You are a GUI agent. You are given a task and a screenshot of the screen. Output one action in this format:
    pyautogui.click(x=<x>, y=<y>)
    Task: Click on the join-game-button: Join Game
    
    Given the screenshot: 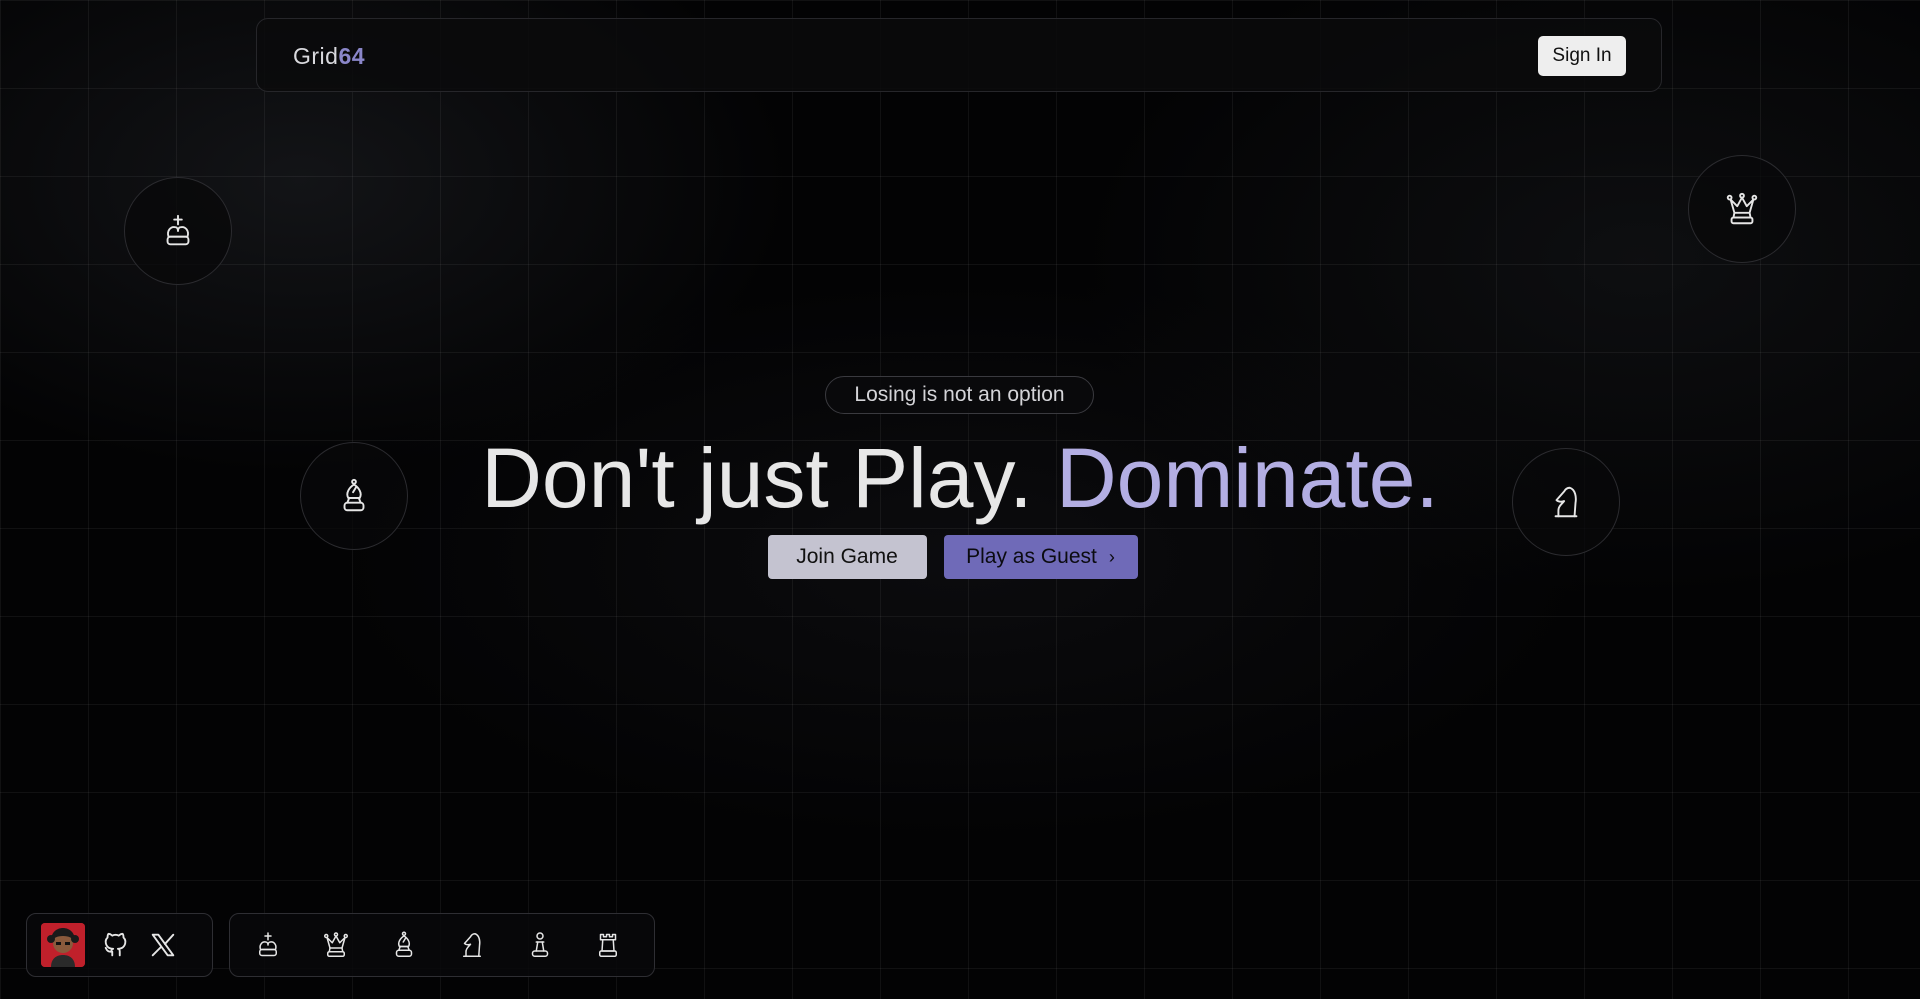 What is the action you would take?
    pyautogui.click(x=847, y=557)
    